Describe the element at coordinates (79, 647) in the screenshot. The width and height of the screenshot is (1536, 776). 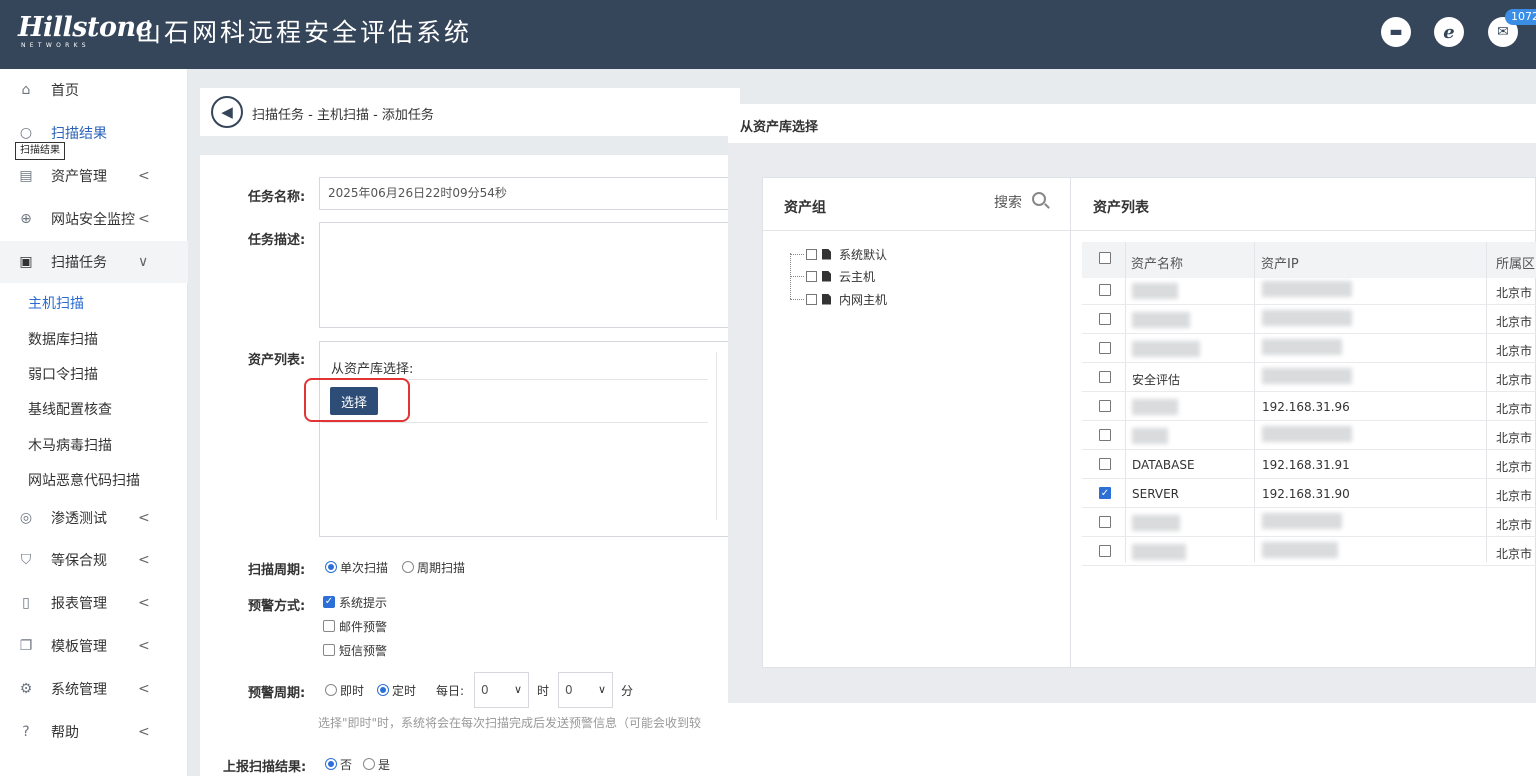
I see `sidebar-item-label: 模板管理` at that location.